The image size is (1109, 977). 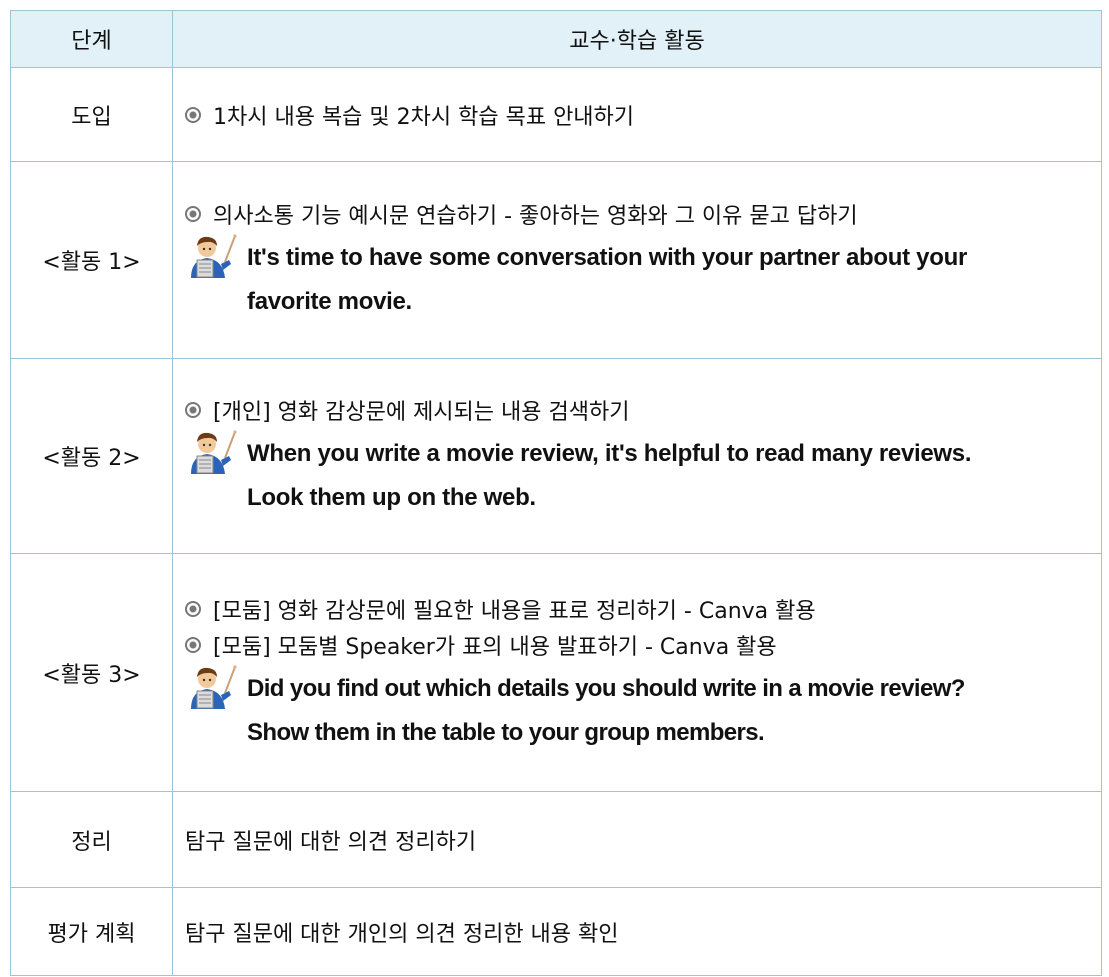 I want to click on stage-cell: 정리, so click(x=91, y=839).